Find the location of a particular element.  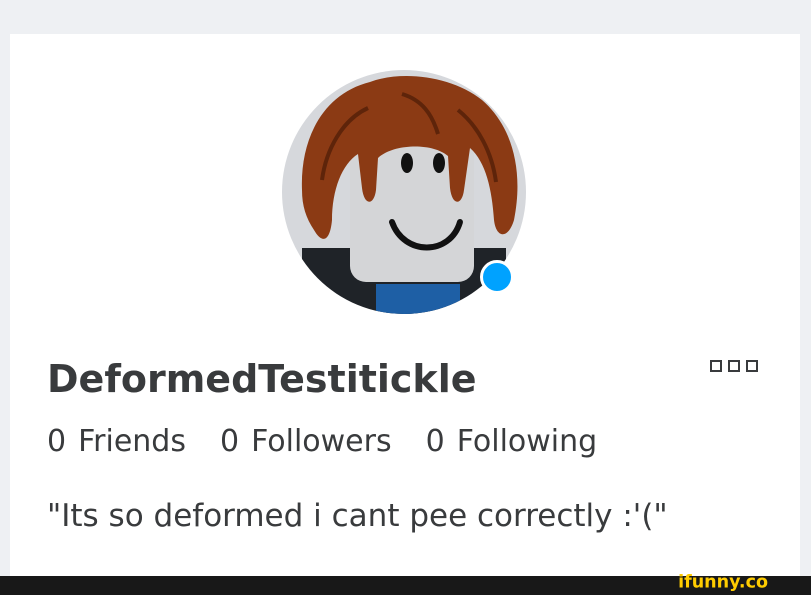

watermark-text: ifunny.co is located at coordinates (723, 582).